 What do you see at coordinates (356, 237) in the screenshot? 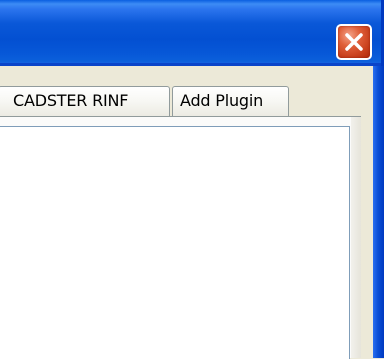
I see `tab-page-edge` at bounding box center [356, 237].